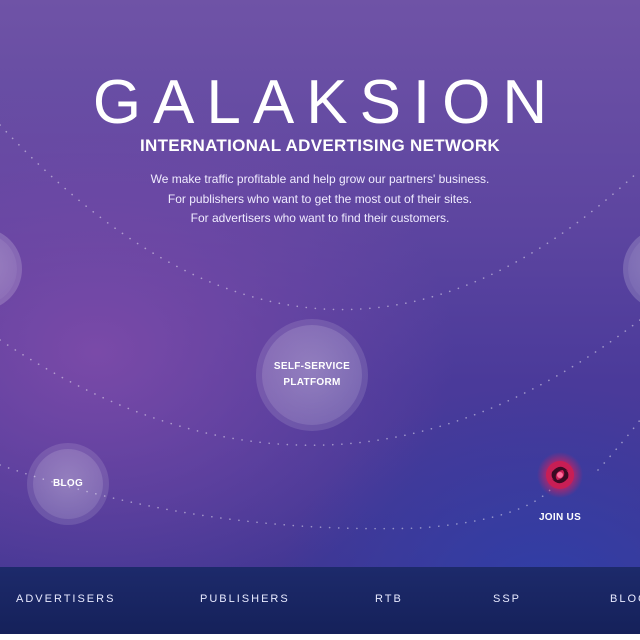  I want to click on nav-item-advertisers: ADVERTISERS, so click(65, 599).